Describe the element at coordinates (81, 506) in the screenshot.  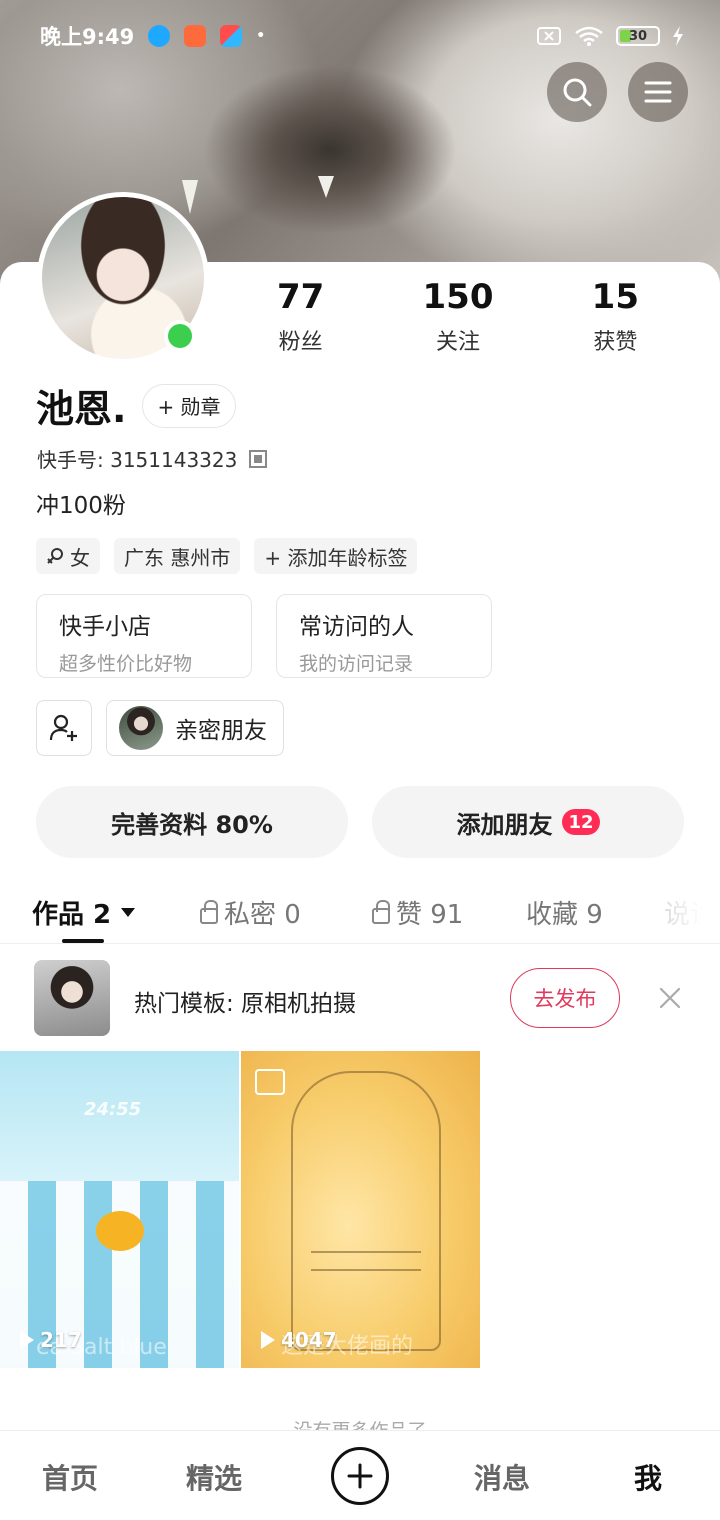
I see `profile-bio: 冲100粉` at that location.